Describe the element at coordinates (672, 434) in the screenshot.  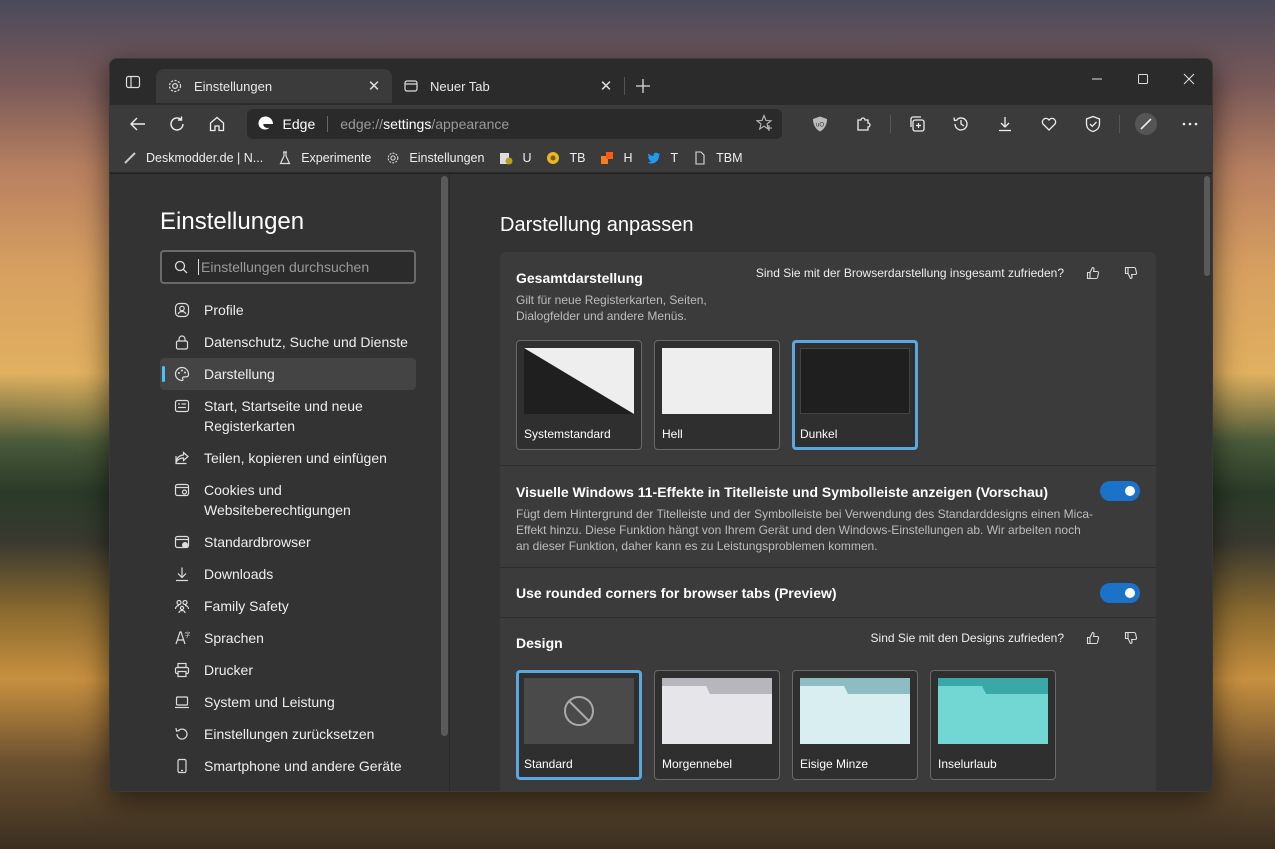
I see `theme-label: Hell` at that location.